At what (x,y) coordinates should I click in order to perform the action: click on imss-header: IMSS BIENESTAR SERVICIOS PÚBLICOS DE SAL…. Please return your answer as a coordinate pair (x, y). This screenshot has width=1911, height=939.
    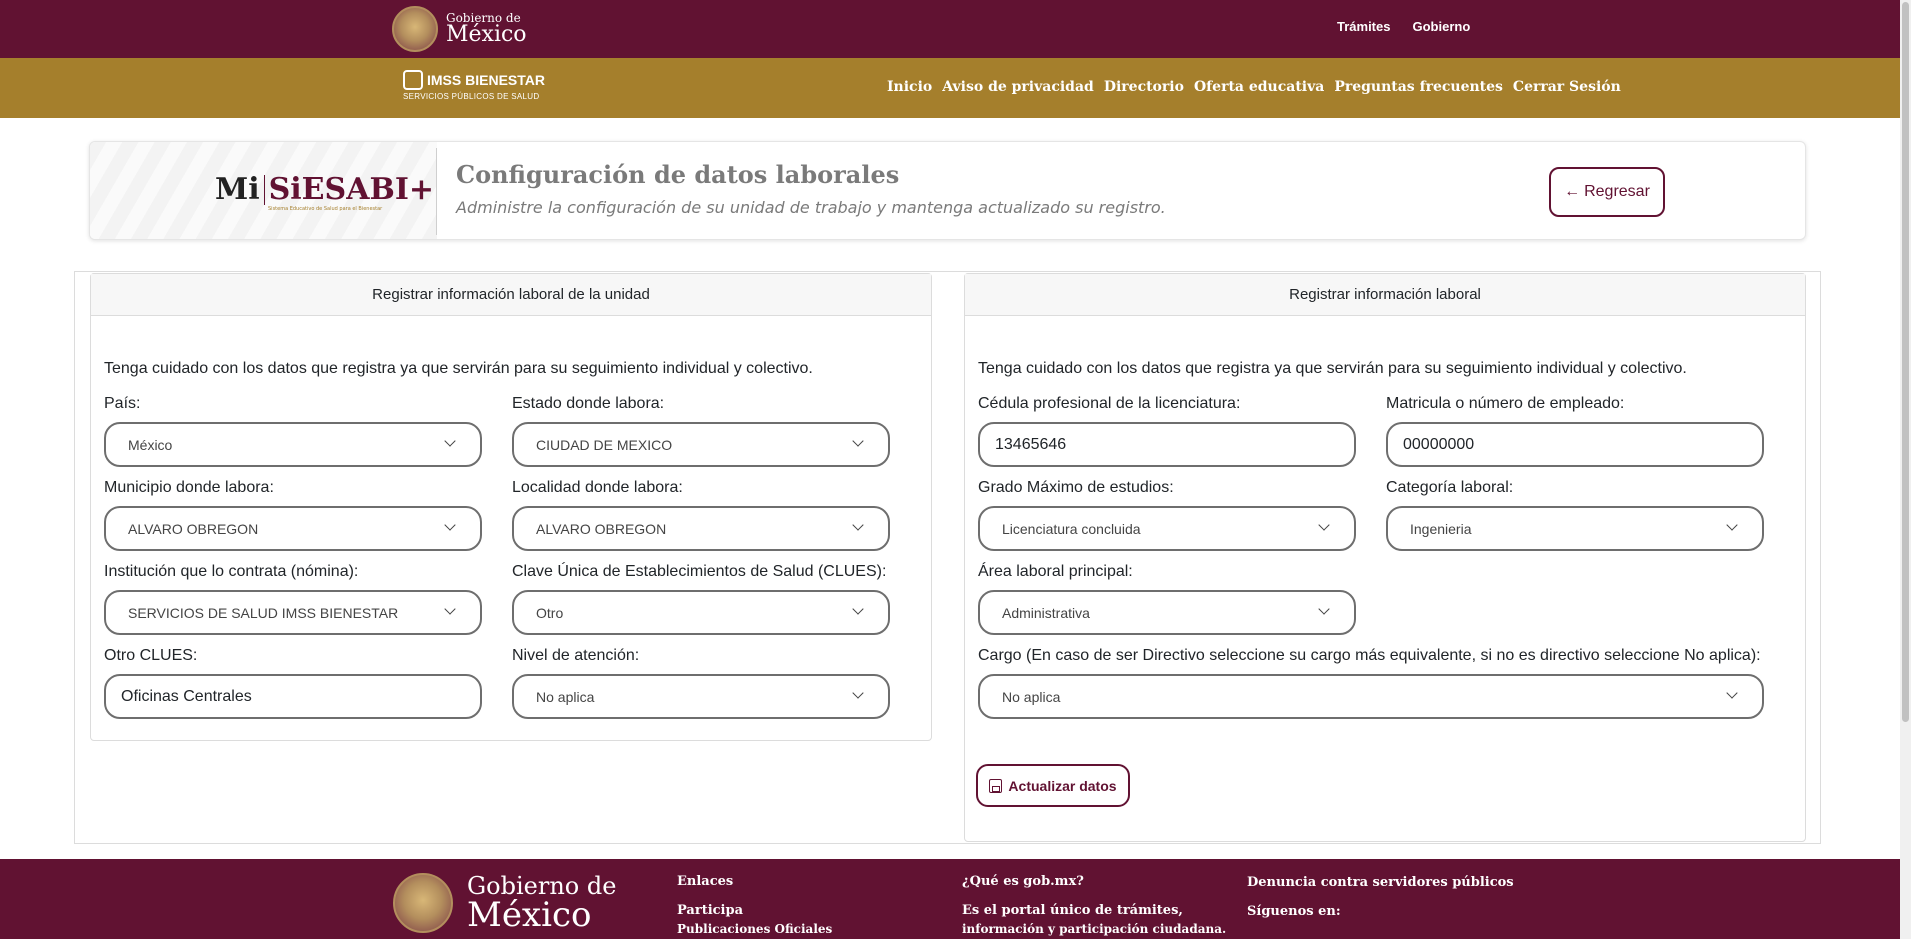
    Looking at the image, I should click on (950, 88).